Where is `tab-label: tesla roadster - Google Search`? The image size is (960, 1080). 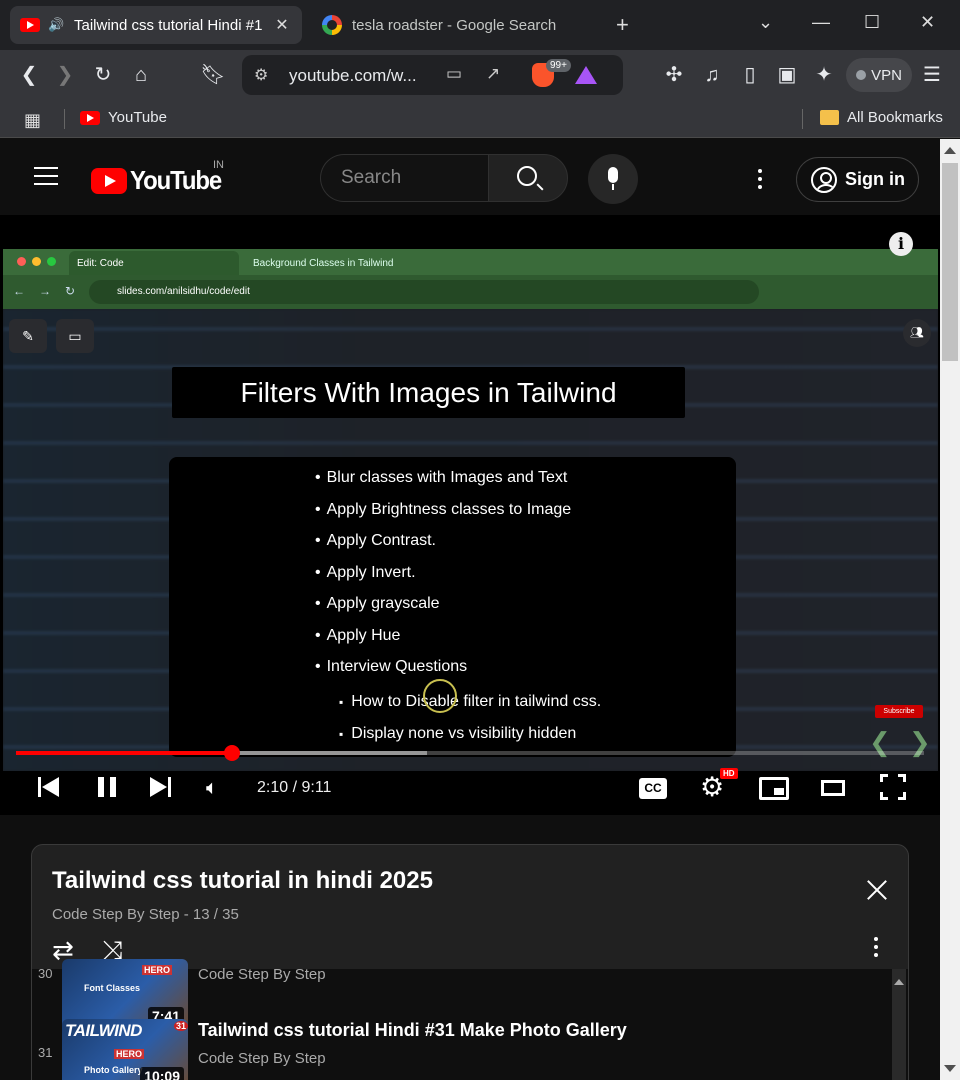 tab-label: tesla roadster - Google Search is located at coordinates (454, 25).